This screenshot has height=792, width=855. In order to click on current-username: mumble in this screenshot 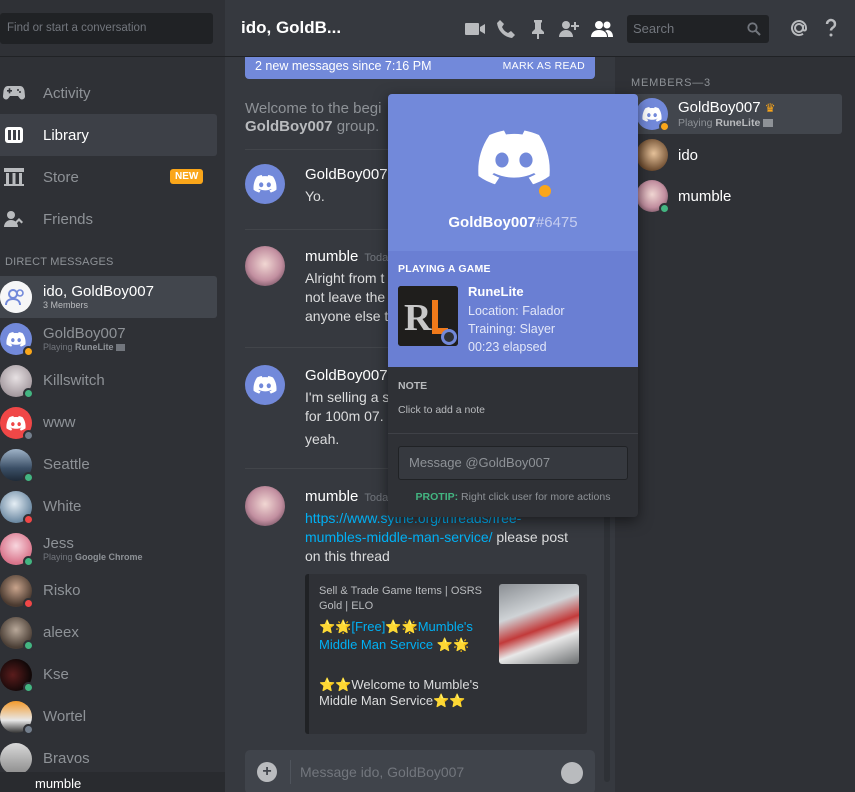, I will do `click(58, 783)`.